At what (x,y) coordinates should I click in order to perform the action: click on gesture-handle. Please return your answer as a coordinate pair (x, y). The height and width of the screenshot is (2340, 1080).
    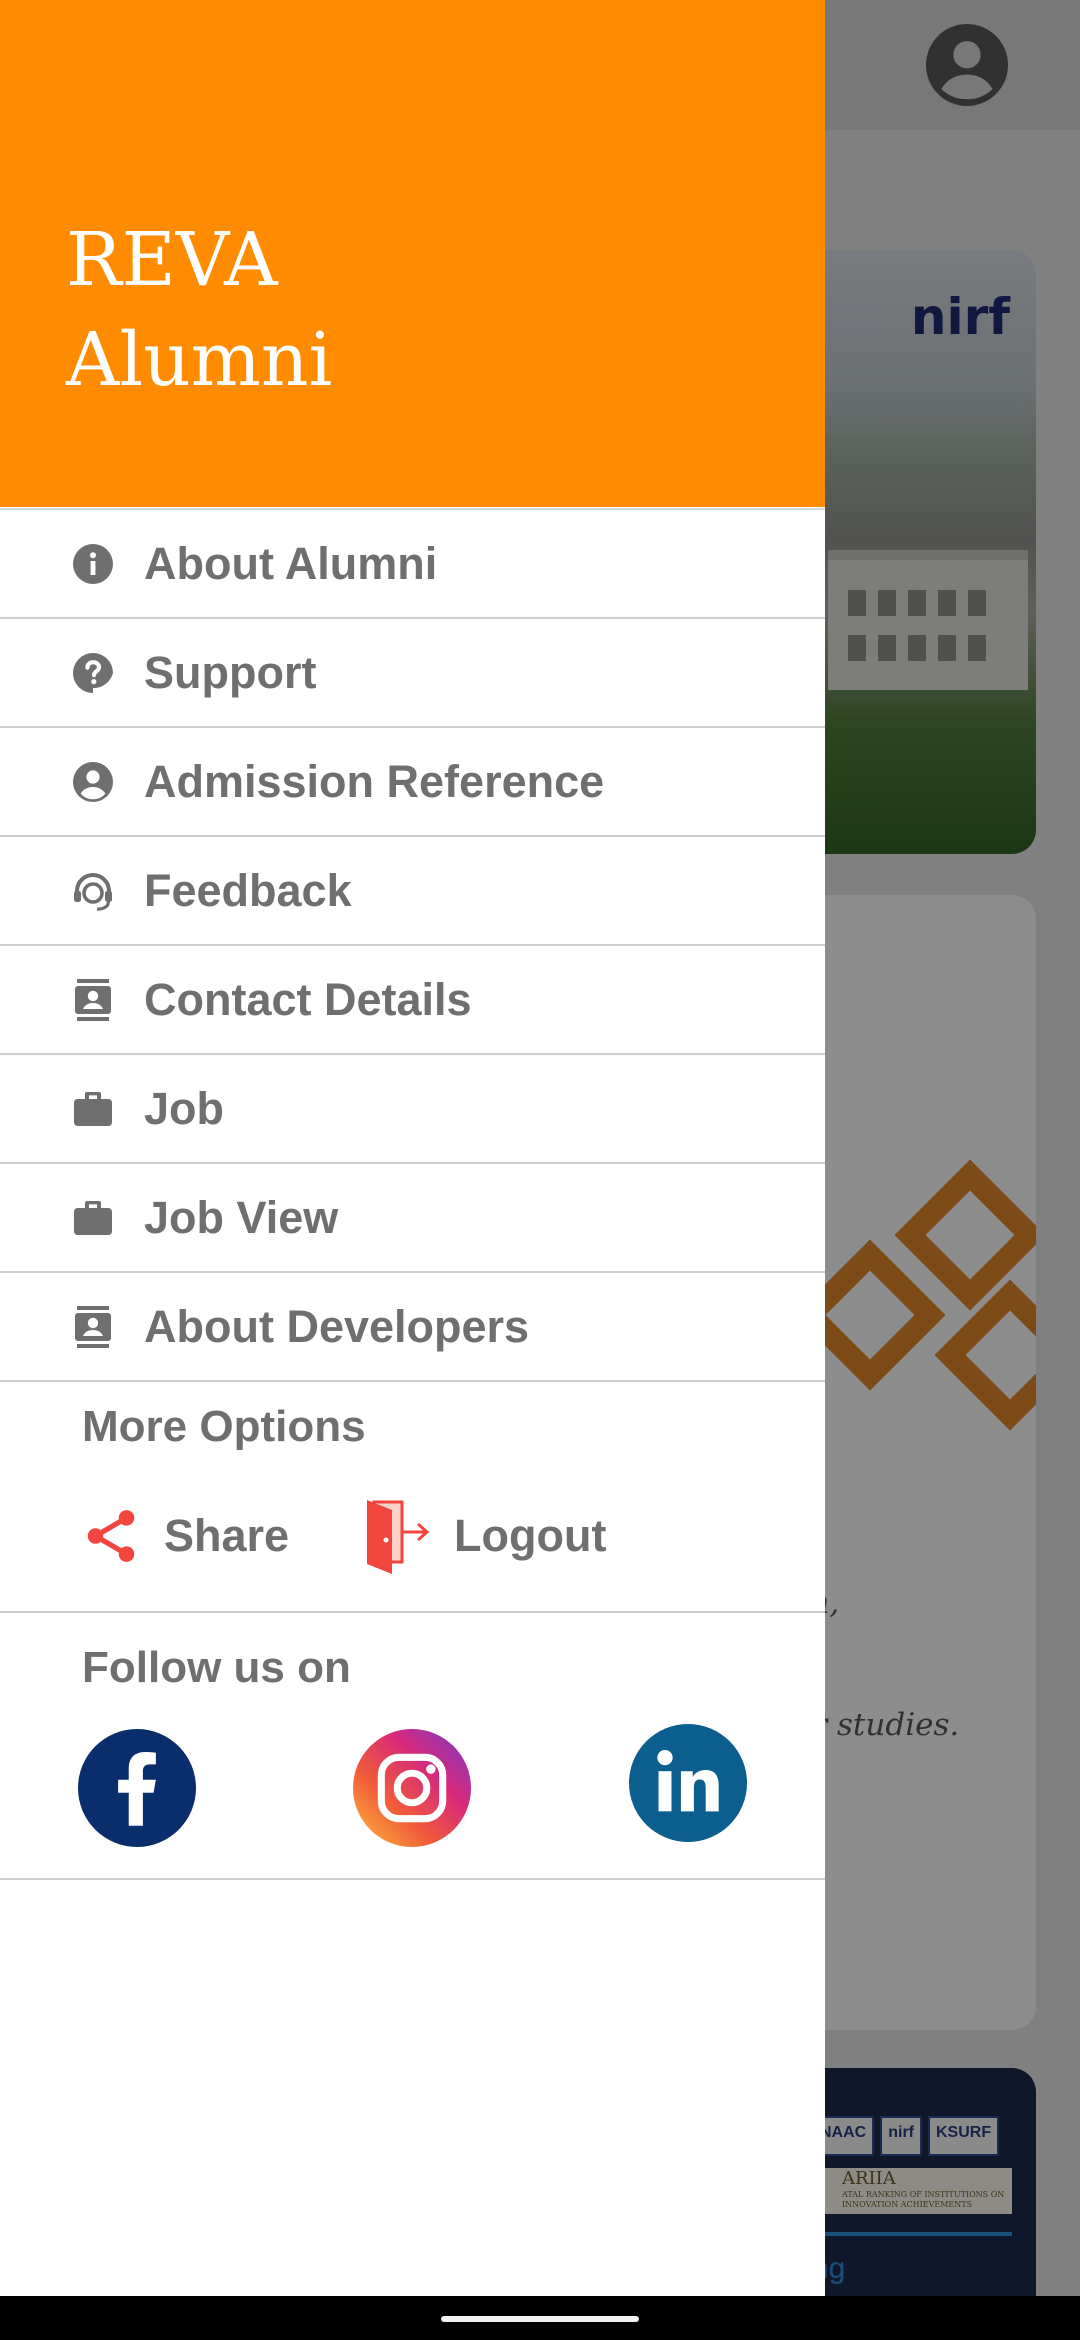
    Looking at the image, I should click on (540, 2319).